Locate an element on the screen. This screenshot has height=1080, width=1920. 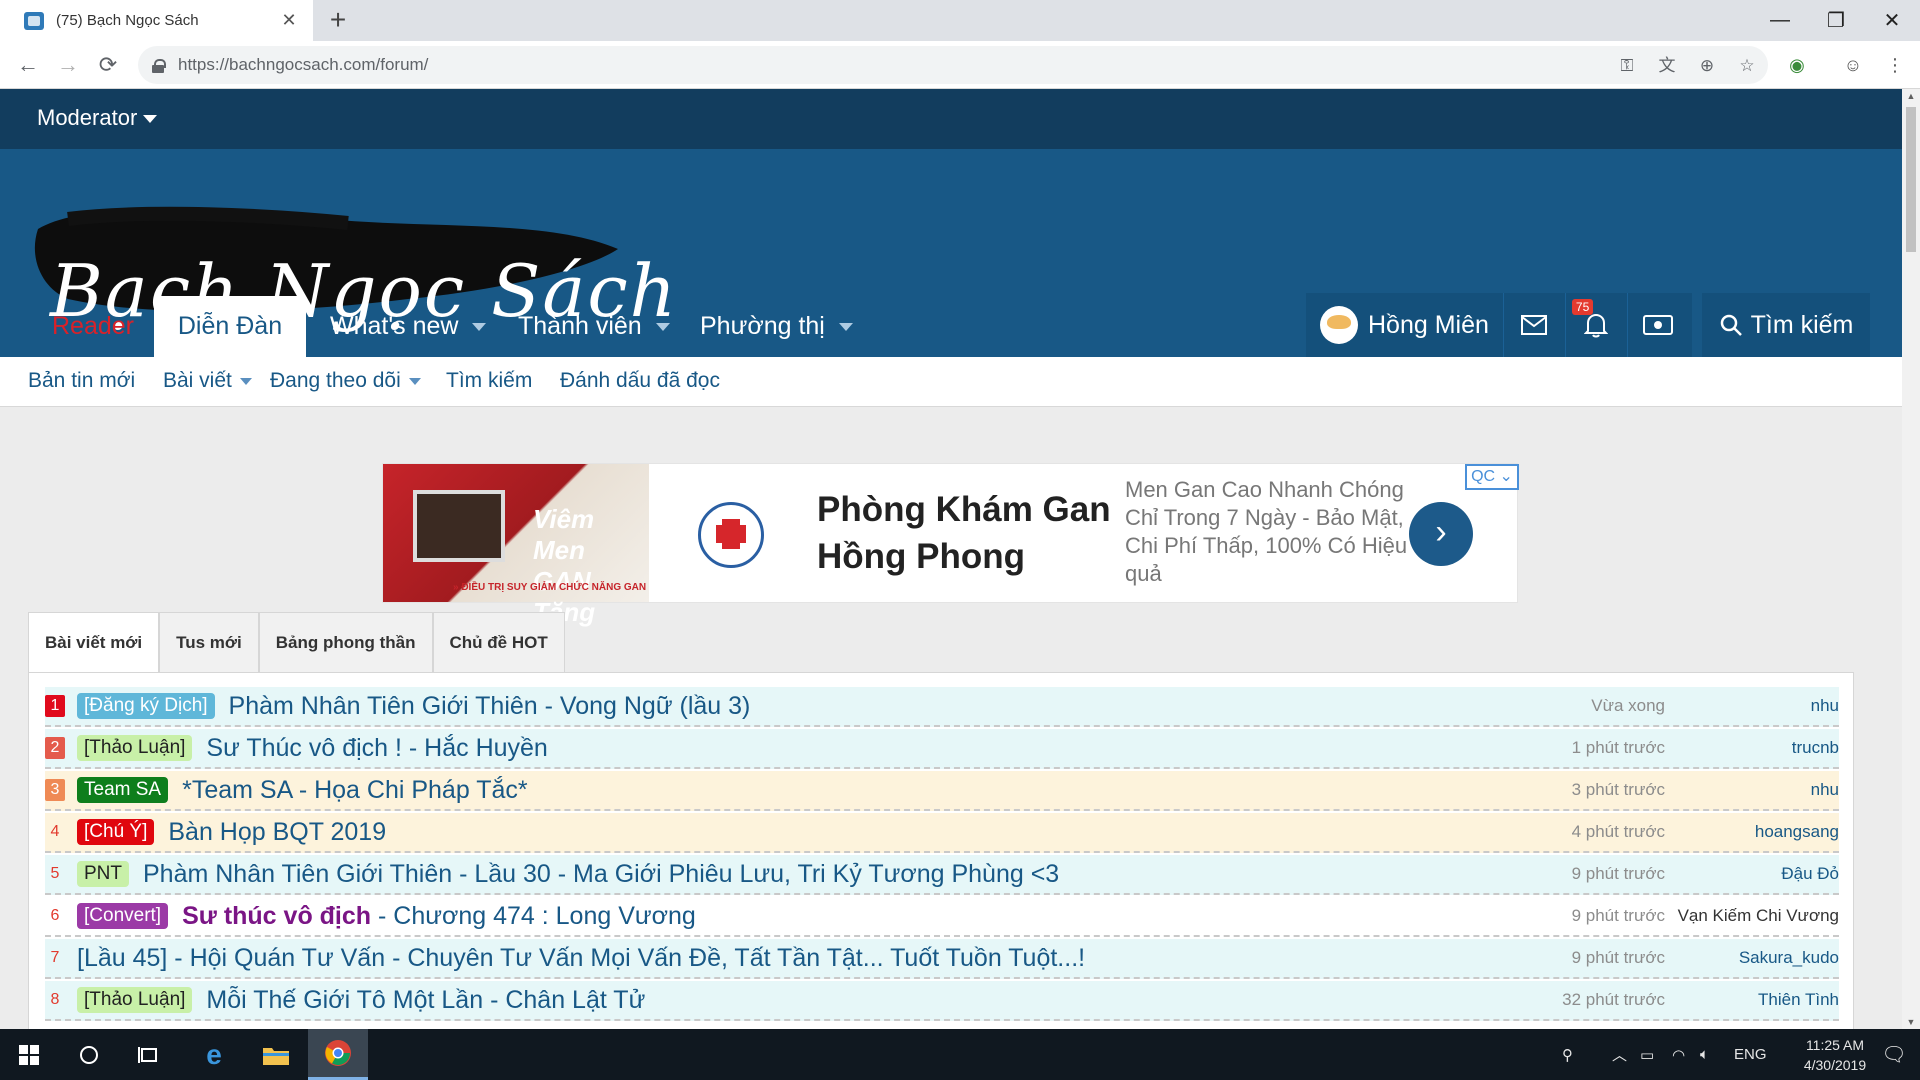
user-menu: Hồng Miên is located at coordinates (1404, 325).